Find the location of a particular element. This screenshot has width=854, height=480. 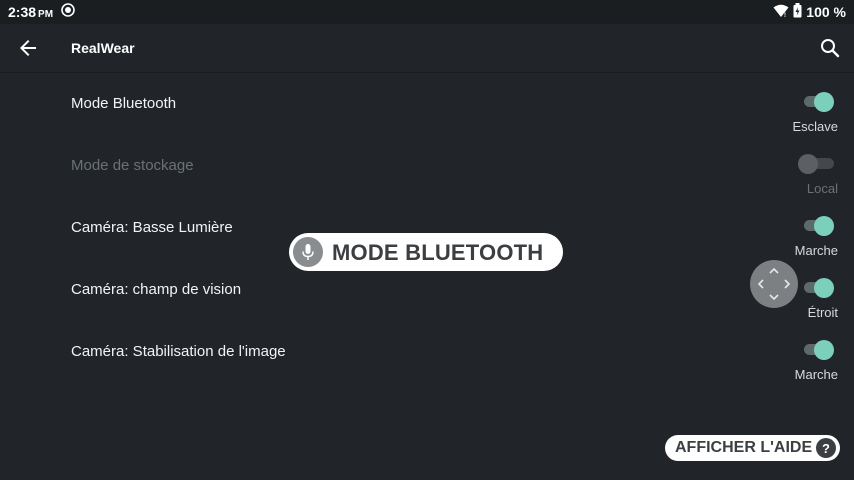

setting-value: Local is located at coordinates (822, 188).